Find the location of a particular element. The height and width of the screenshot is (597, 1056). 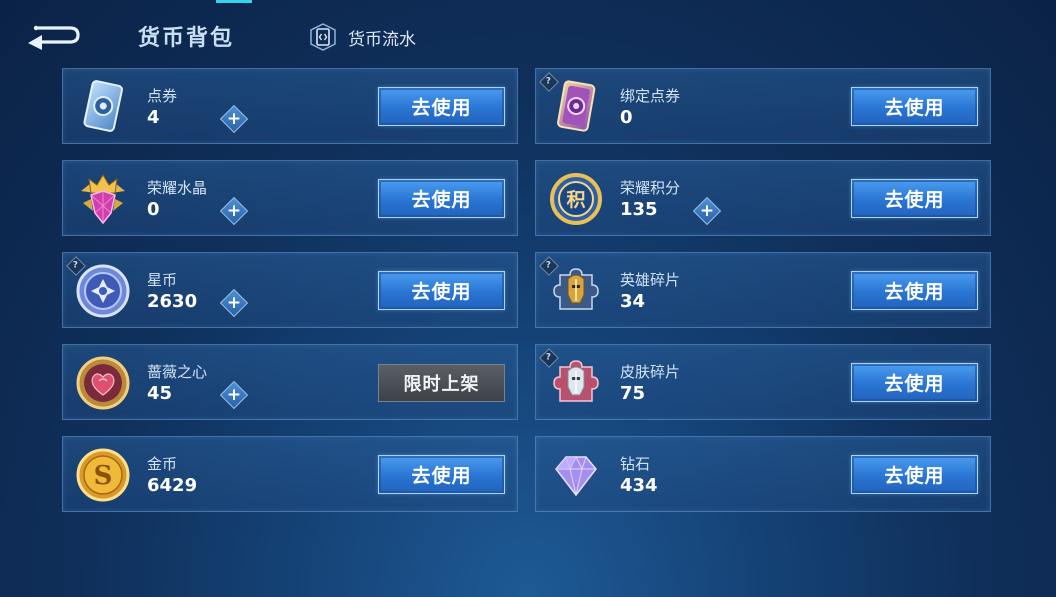

currency-card-rose-heart: 蔷薇之心 45 + 限时上架 is located at coordinates (290, 382).